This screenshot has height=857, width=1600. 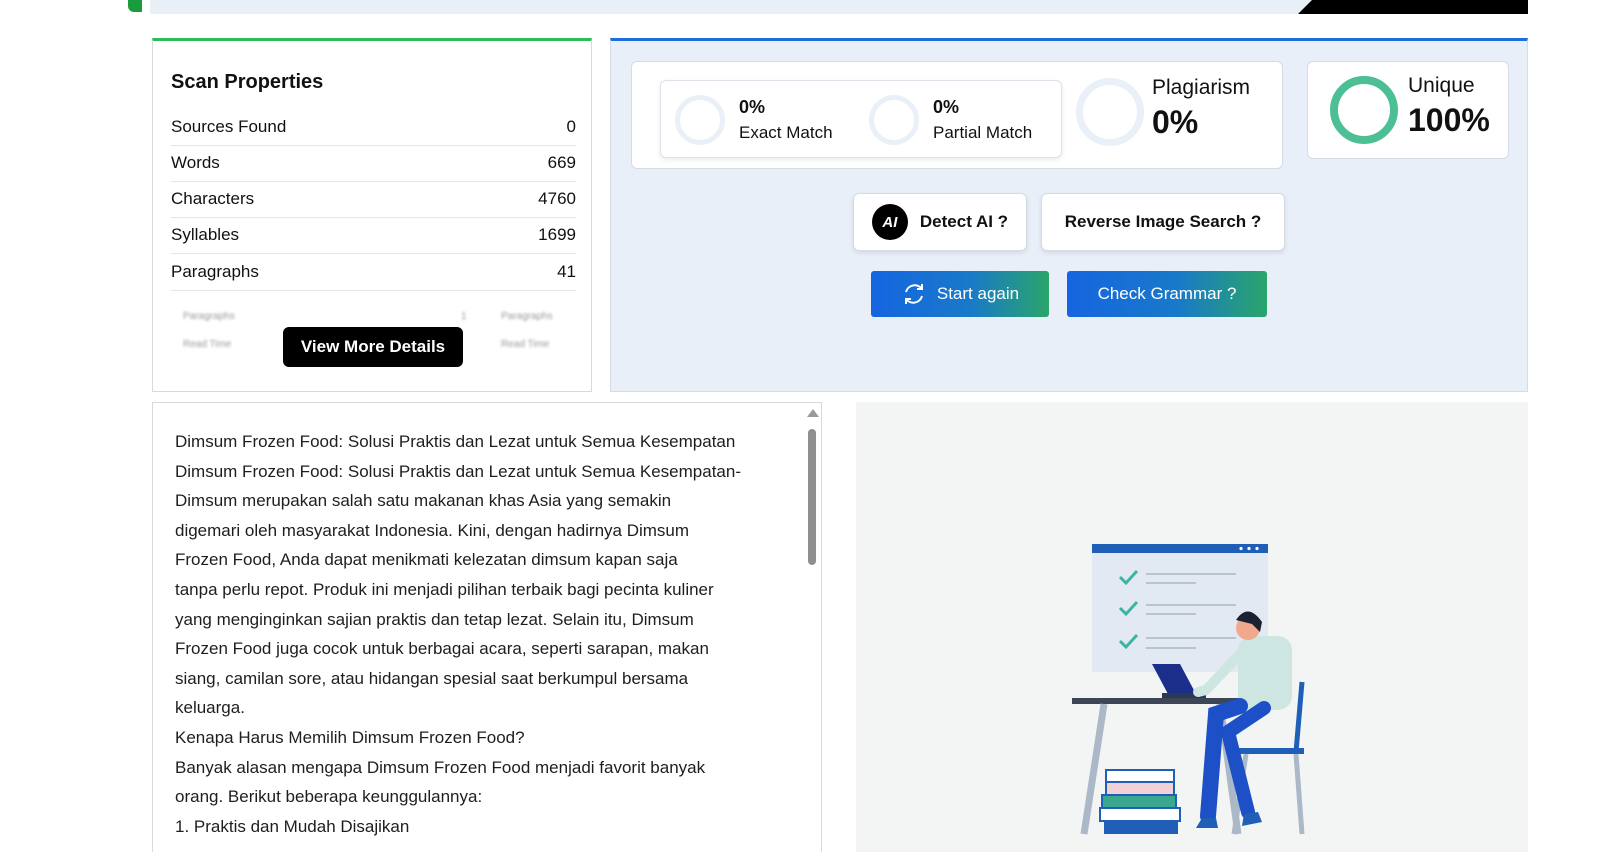 I want to click on detect-ai-label: Detect AI ?, so click(x=964, y=221).